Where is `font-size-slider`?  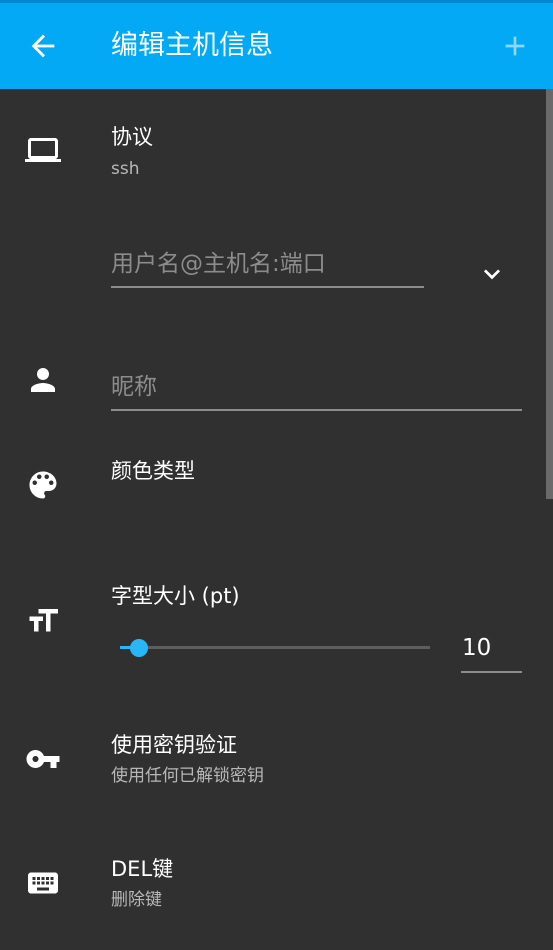
font-size-slider is located at coordinates (275, 648).